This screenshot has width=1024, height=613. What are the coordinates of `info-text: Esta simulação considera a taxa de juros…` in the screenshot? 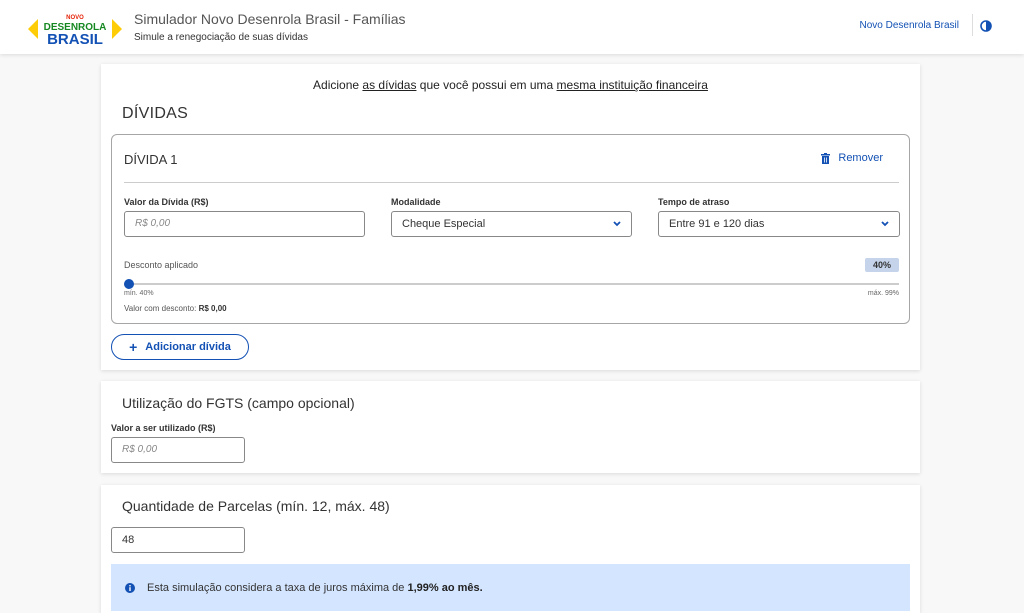 It's located at (315, 587).